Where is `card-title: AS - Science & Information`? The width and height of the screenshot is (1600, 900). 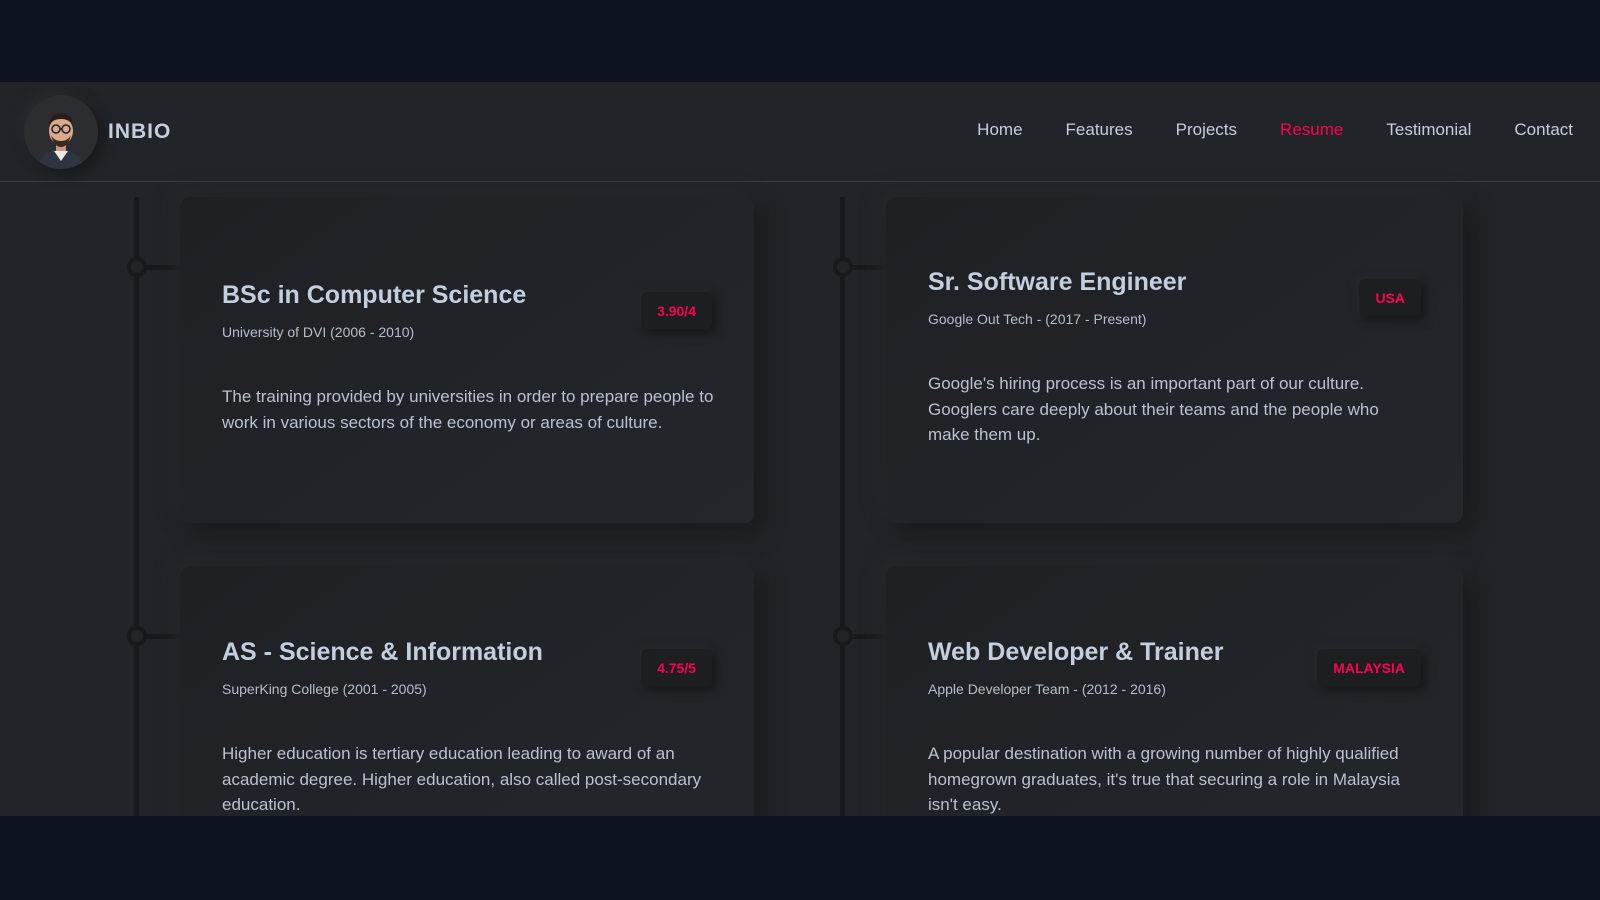 card-title: AS - Science & Information is located at coordinates (382, 652).